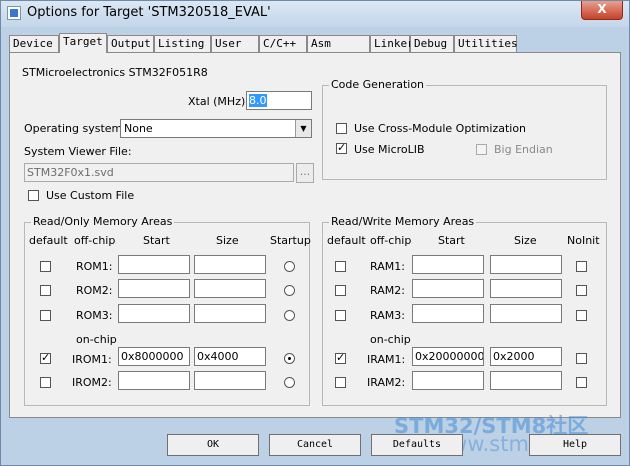 This screenshot has height=466, width=630. What do you see at coordinates (138, 128) in the screenshot?
I see `os-value: None` at bounding box center [138, 128].